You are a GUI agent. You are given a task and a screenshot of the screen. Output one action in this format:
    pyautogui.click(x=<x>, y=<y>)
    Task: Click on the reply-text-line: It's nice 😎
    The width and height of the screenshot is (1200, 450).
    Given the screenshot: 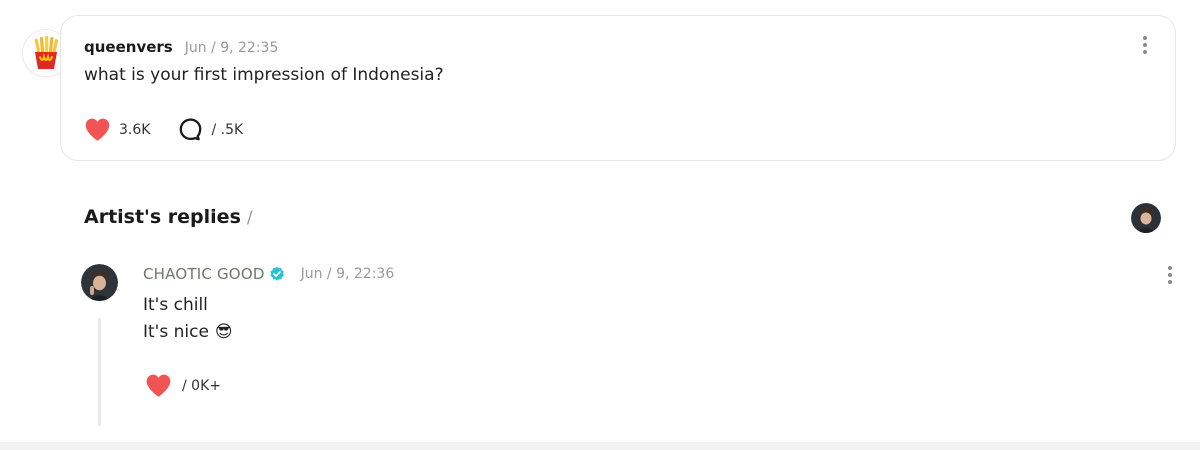 What is the action you would take?
    pyautogui.click(x=188, y=332)
    